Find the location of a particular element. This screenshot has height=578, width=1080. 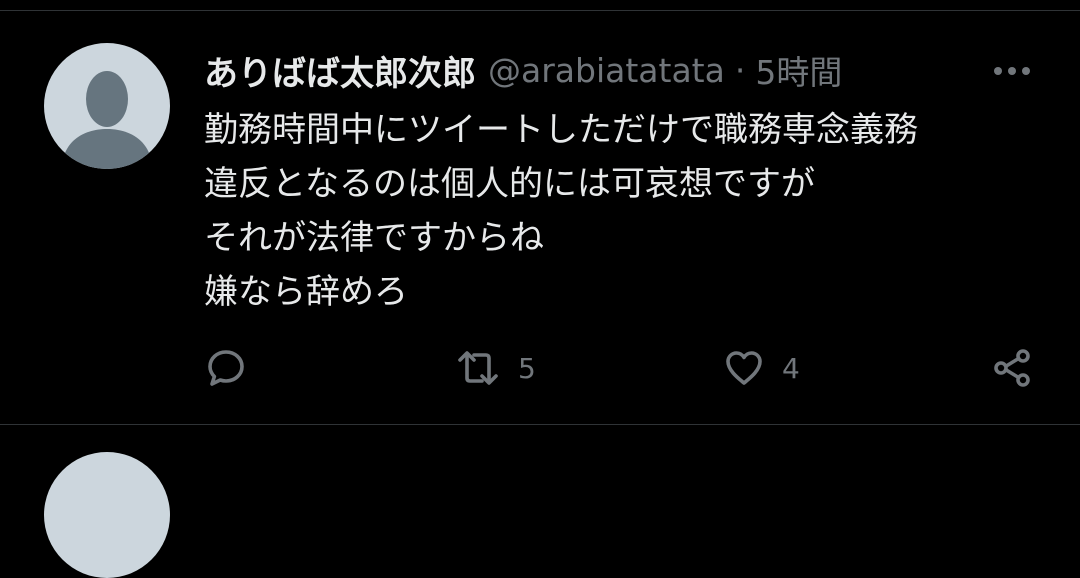

retweet-icon is located at coordinates (478, 368).